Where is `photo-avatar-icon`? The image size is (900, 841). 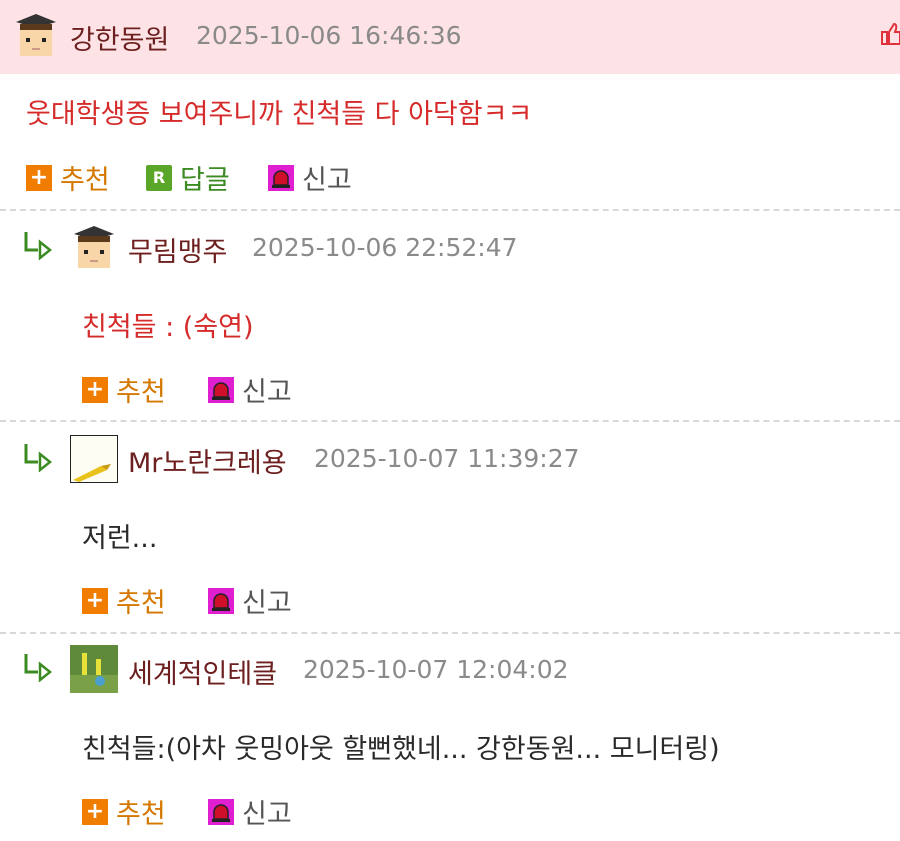 photo-avatar-icon is located at coordinates (94, 669).